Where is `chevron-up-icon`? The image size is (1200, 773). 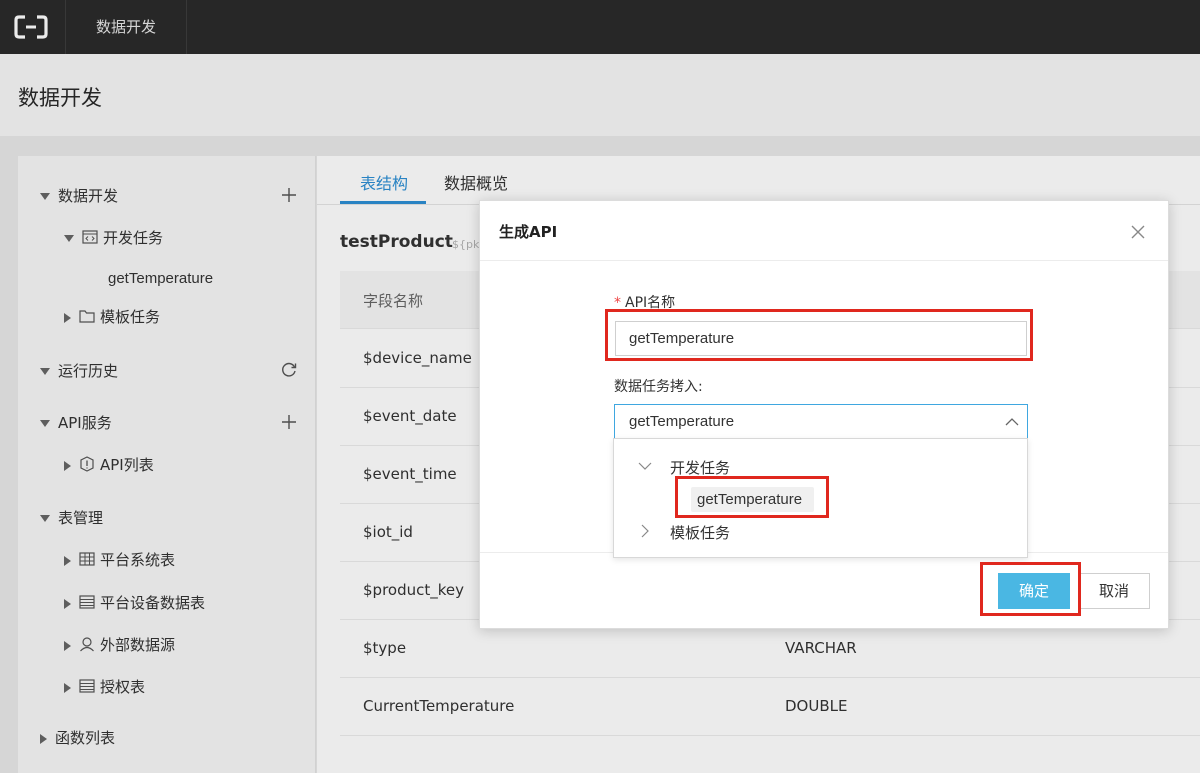 chevron-up-icon is located at coordinates (1012, 422).